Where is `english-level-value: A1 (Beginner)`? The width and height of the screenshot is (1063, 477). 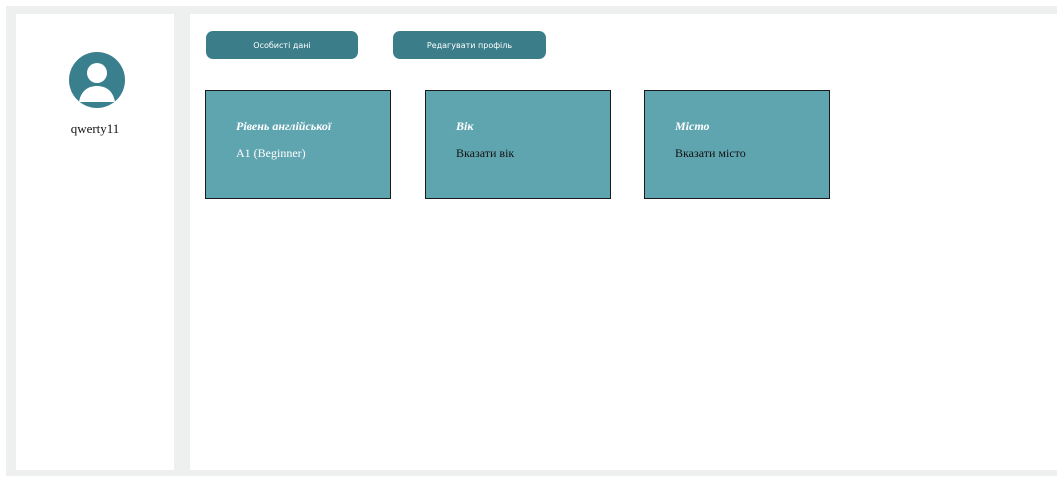 english-level-value: A1 (Beginner) is located at coordinates (271, 153).